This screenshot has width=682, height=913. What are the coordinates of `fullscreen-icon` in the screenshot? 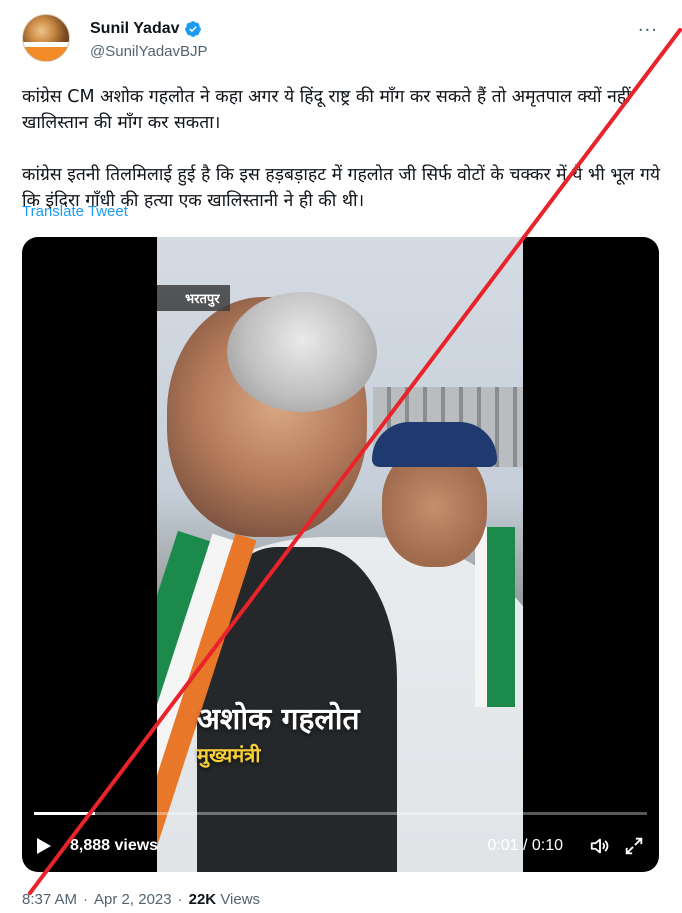 It's located at (634, 846).